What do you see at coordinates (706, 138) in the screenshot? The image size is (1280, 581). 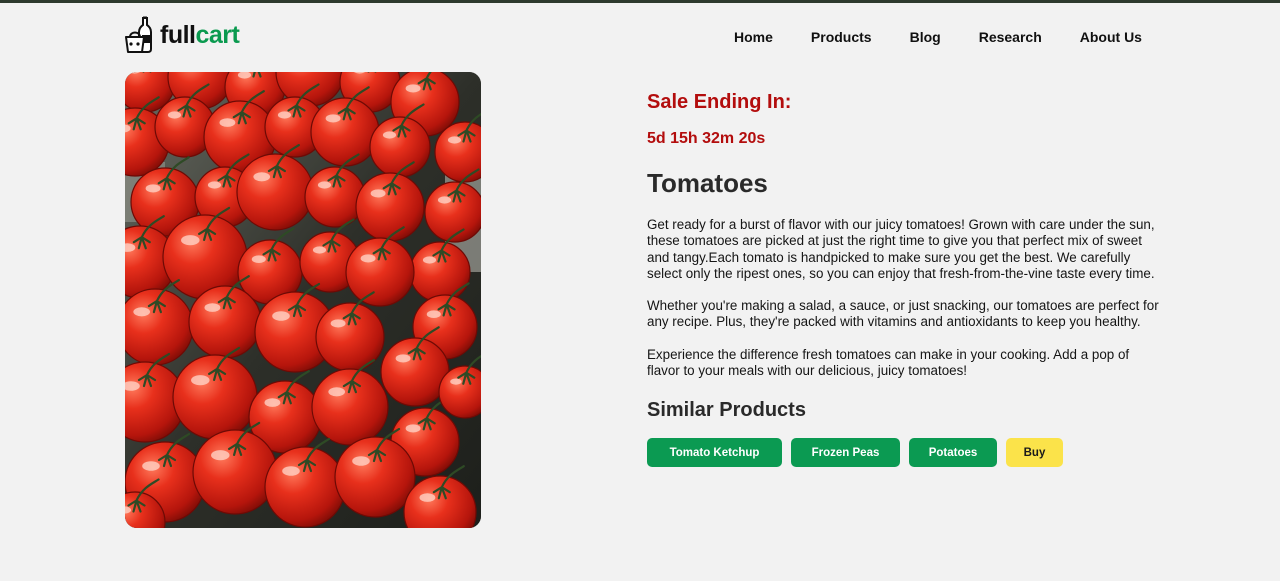 I see `sale-countdown: 5d 15h 32m 20s` at bounding box center [706, 138].